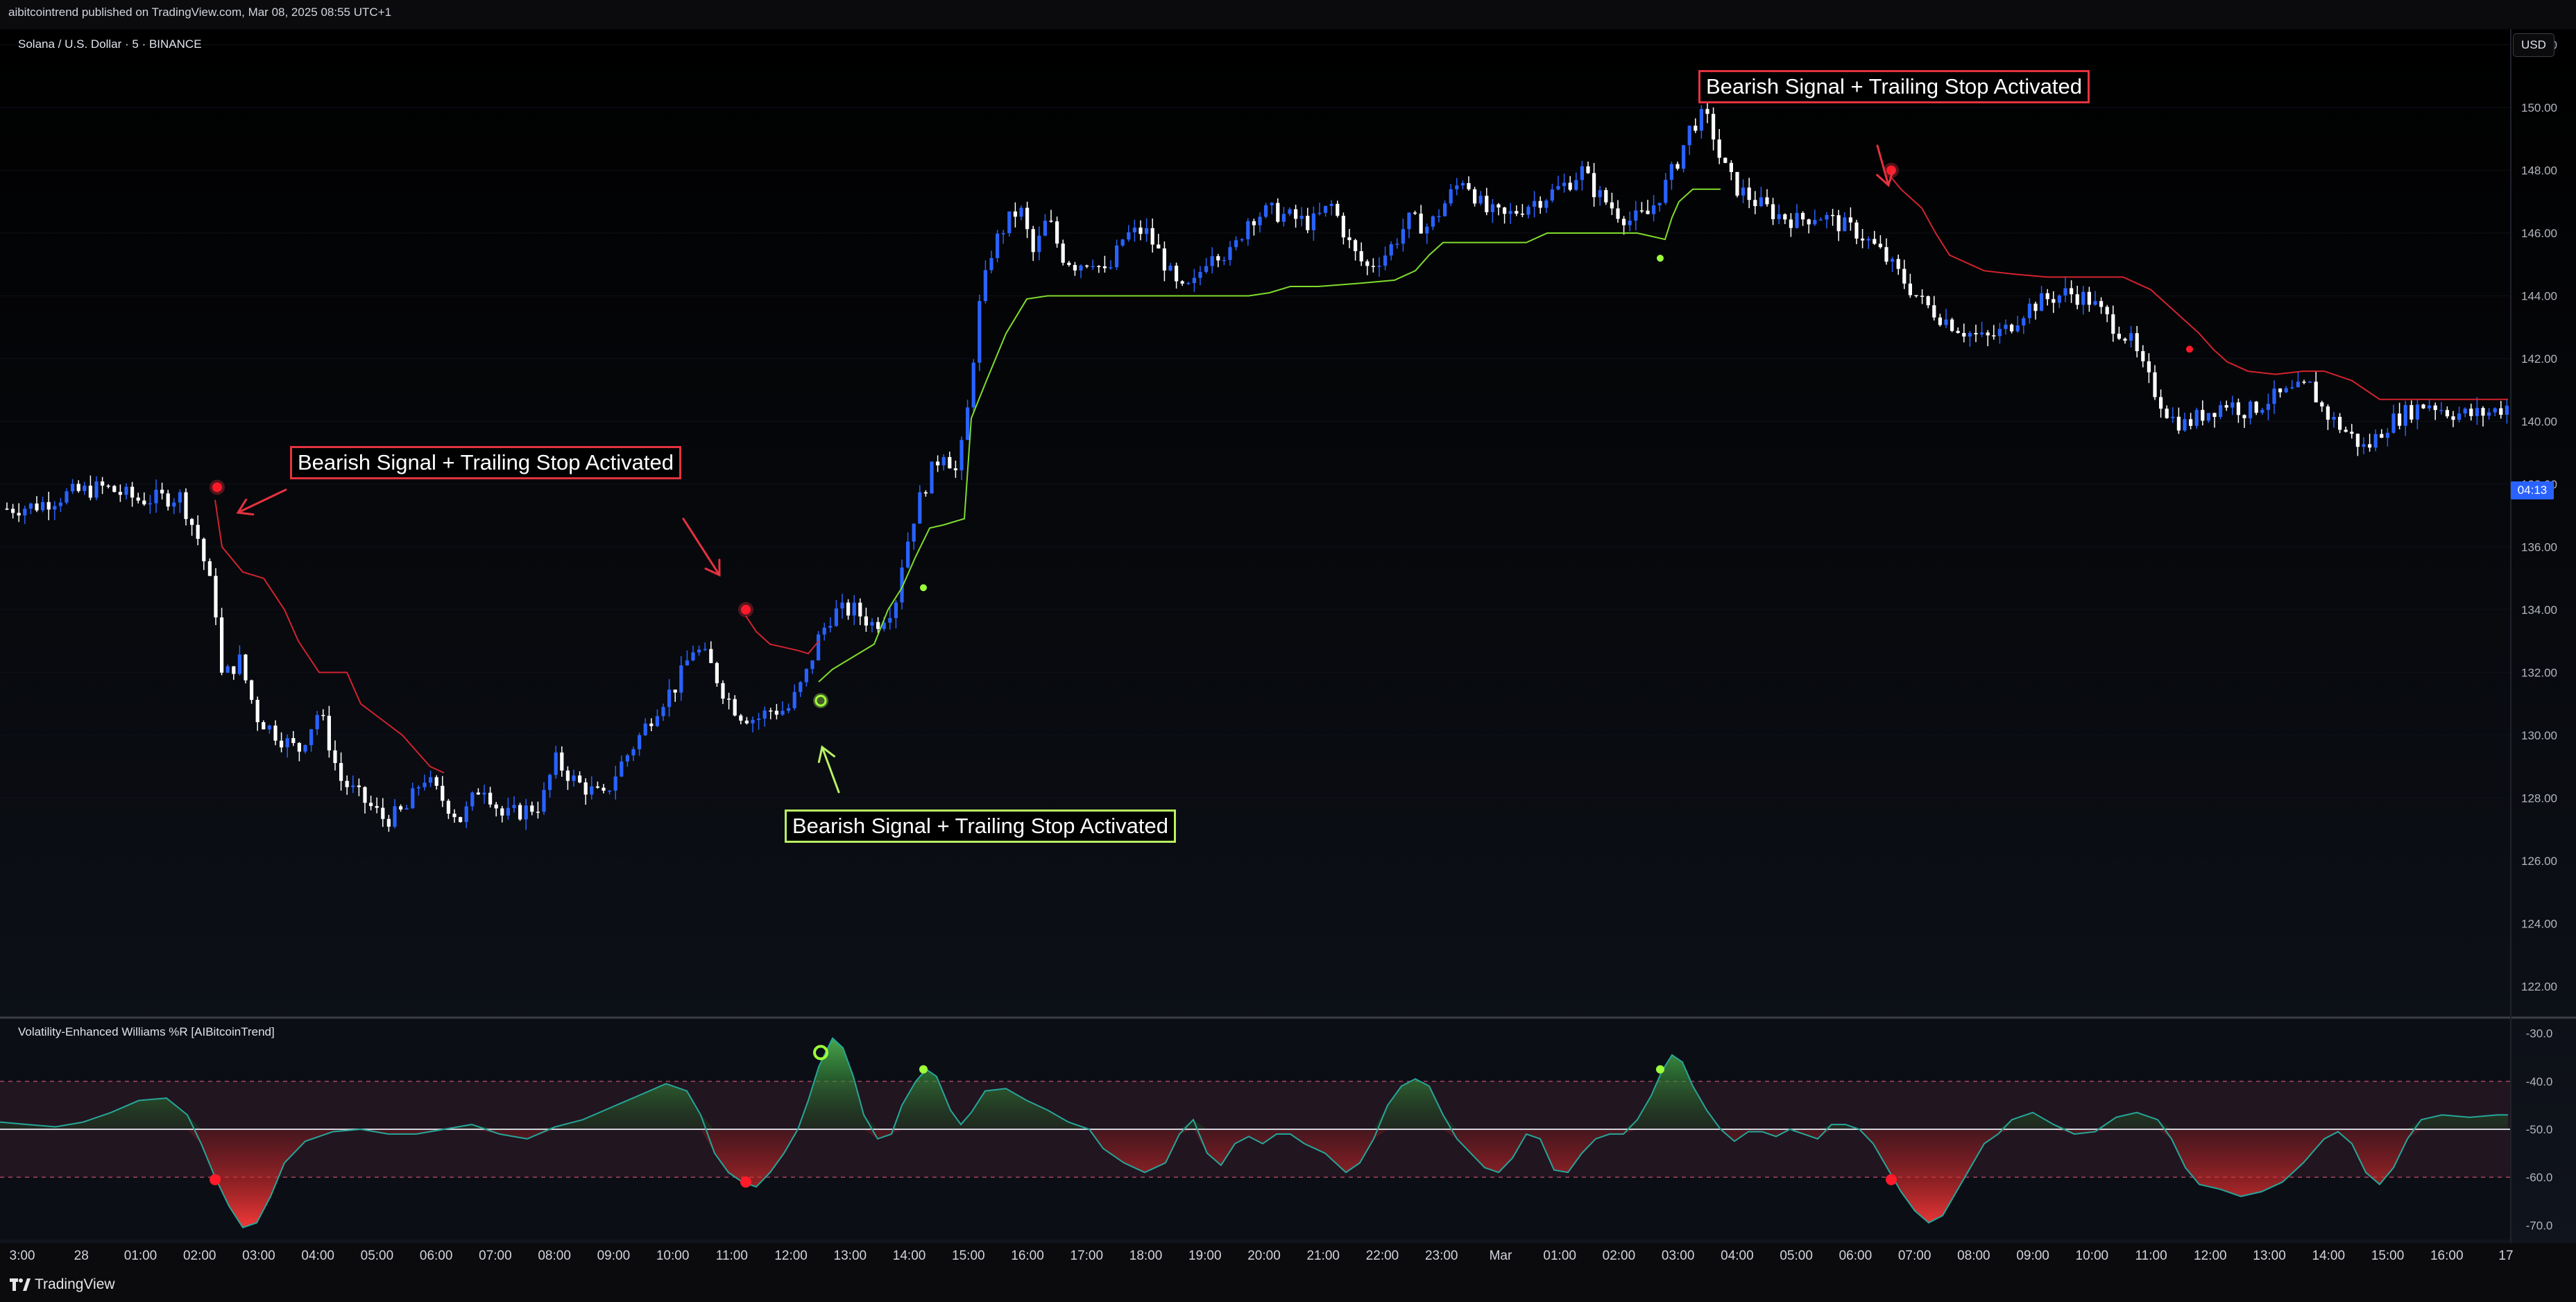  What do you see at coordinates (110, 44) in the screenshot?
I see `symbol-title: Solana / U.S. Dollar · 5 · BINANCE` at bounding box center [110, 44].